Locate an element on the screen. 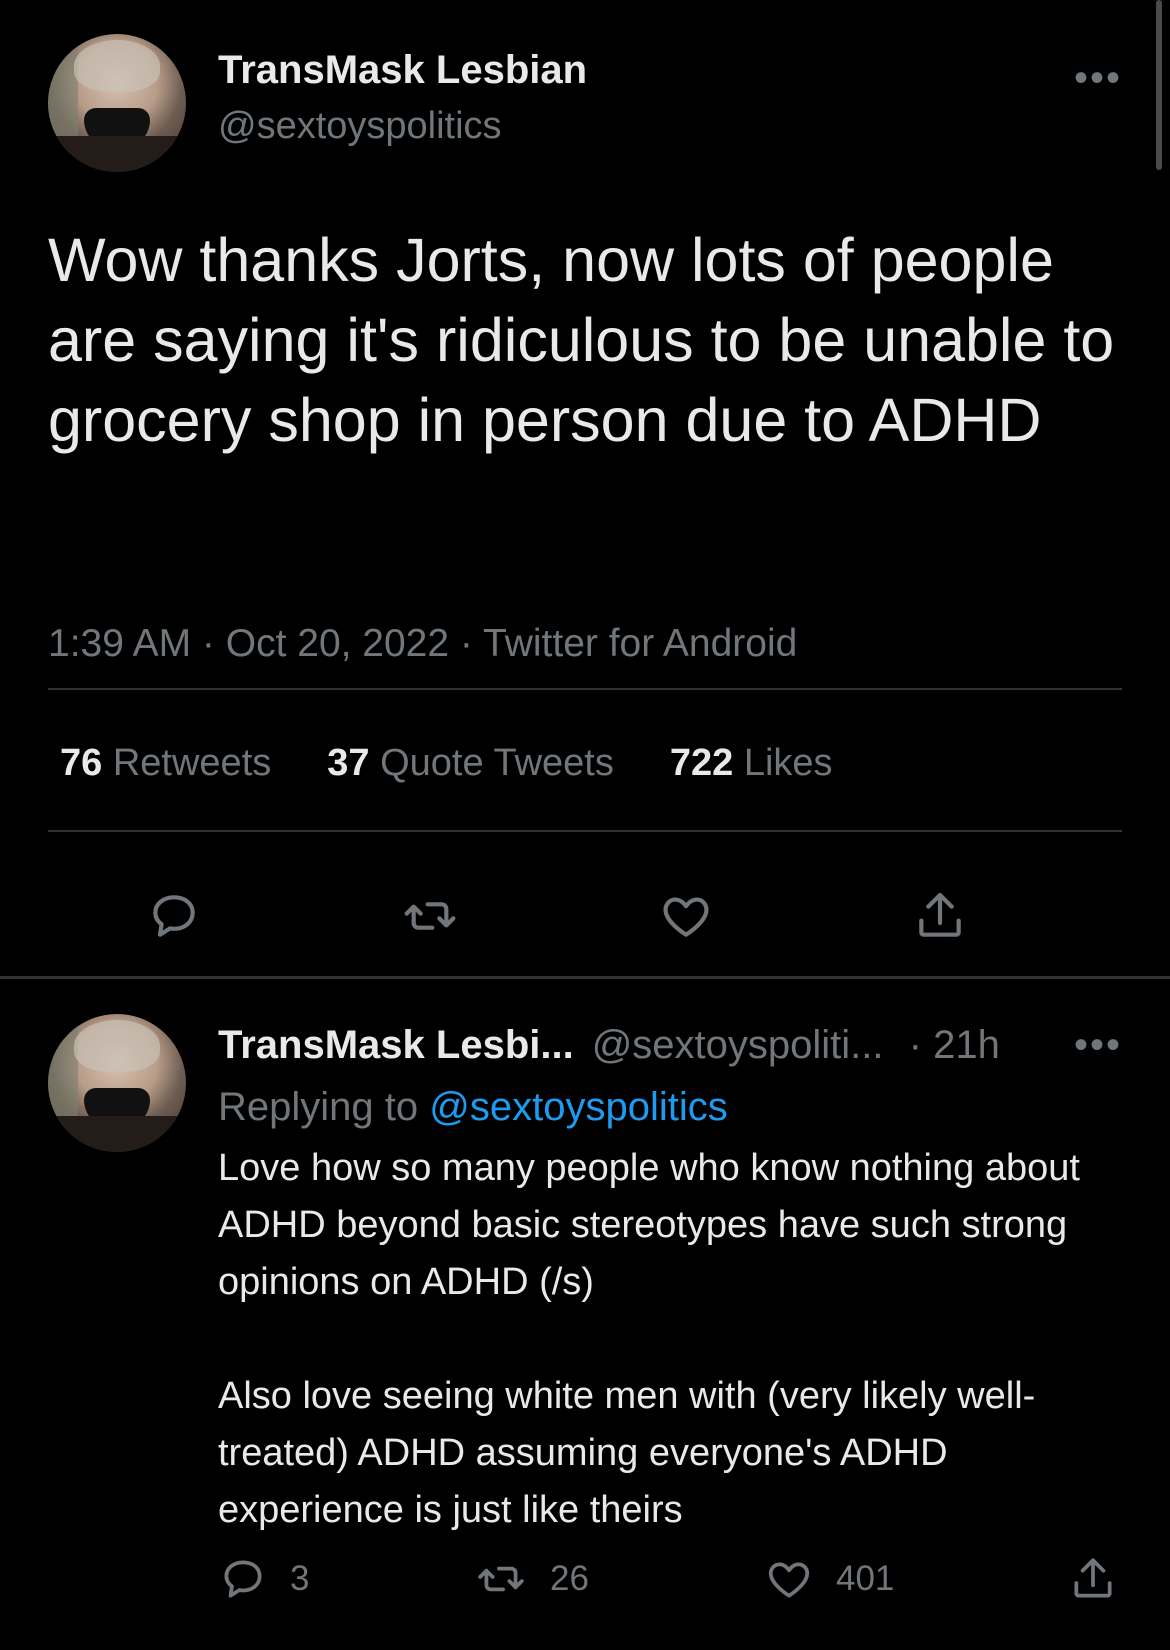  reply-time: · 21h is located at coordinates (954, 1045).